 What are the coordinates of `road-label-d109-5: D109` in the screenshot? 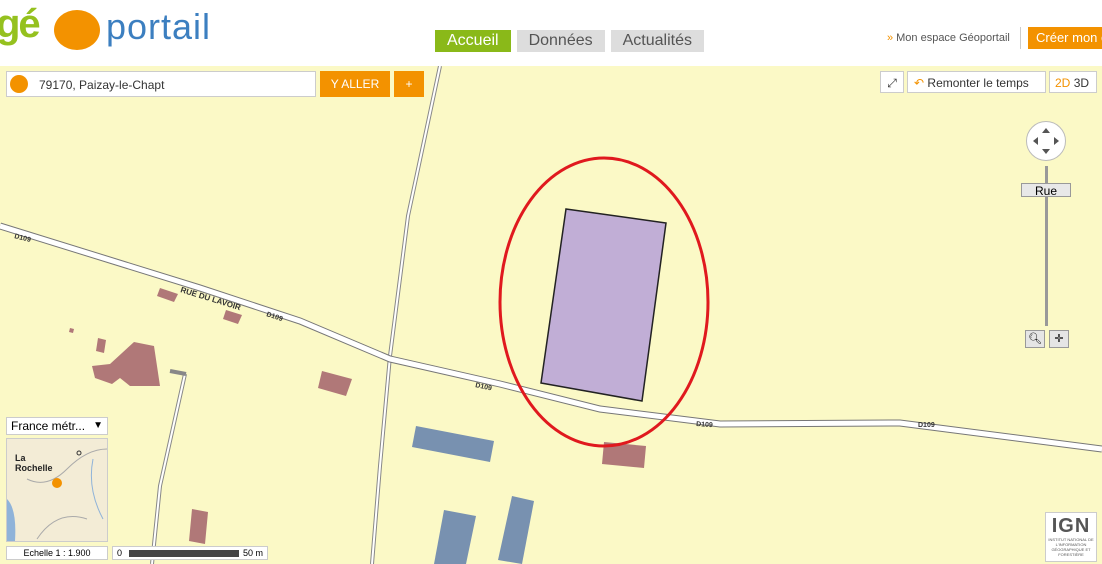 It's located at (926, 425).